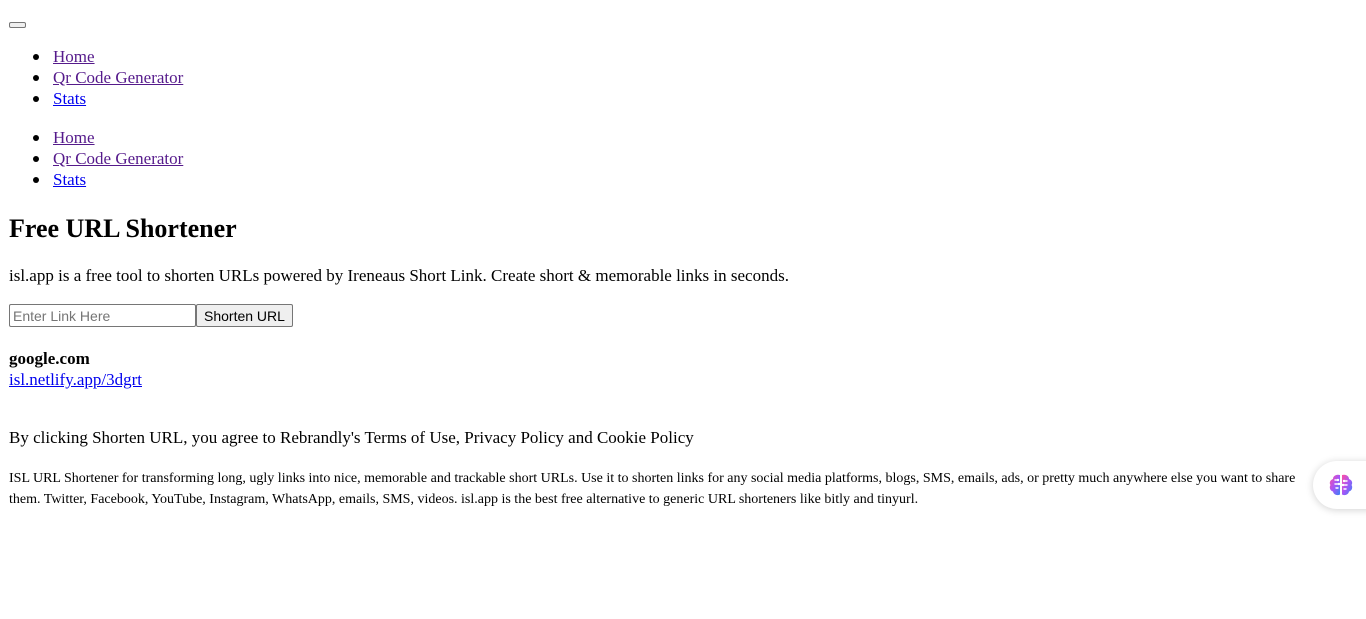  I want to click on primary-nav: Home Qr Code Generator Stats, so click(91, 77).